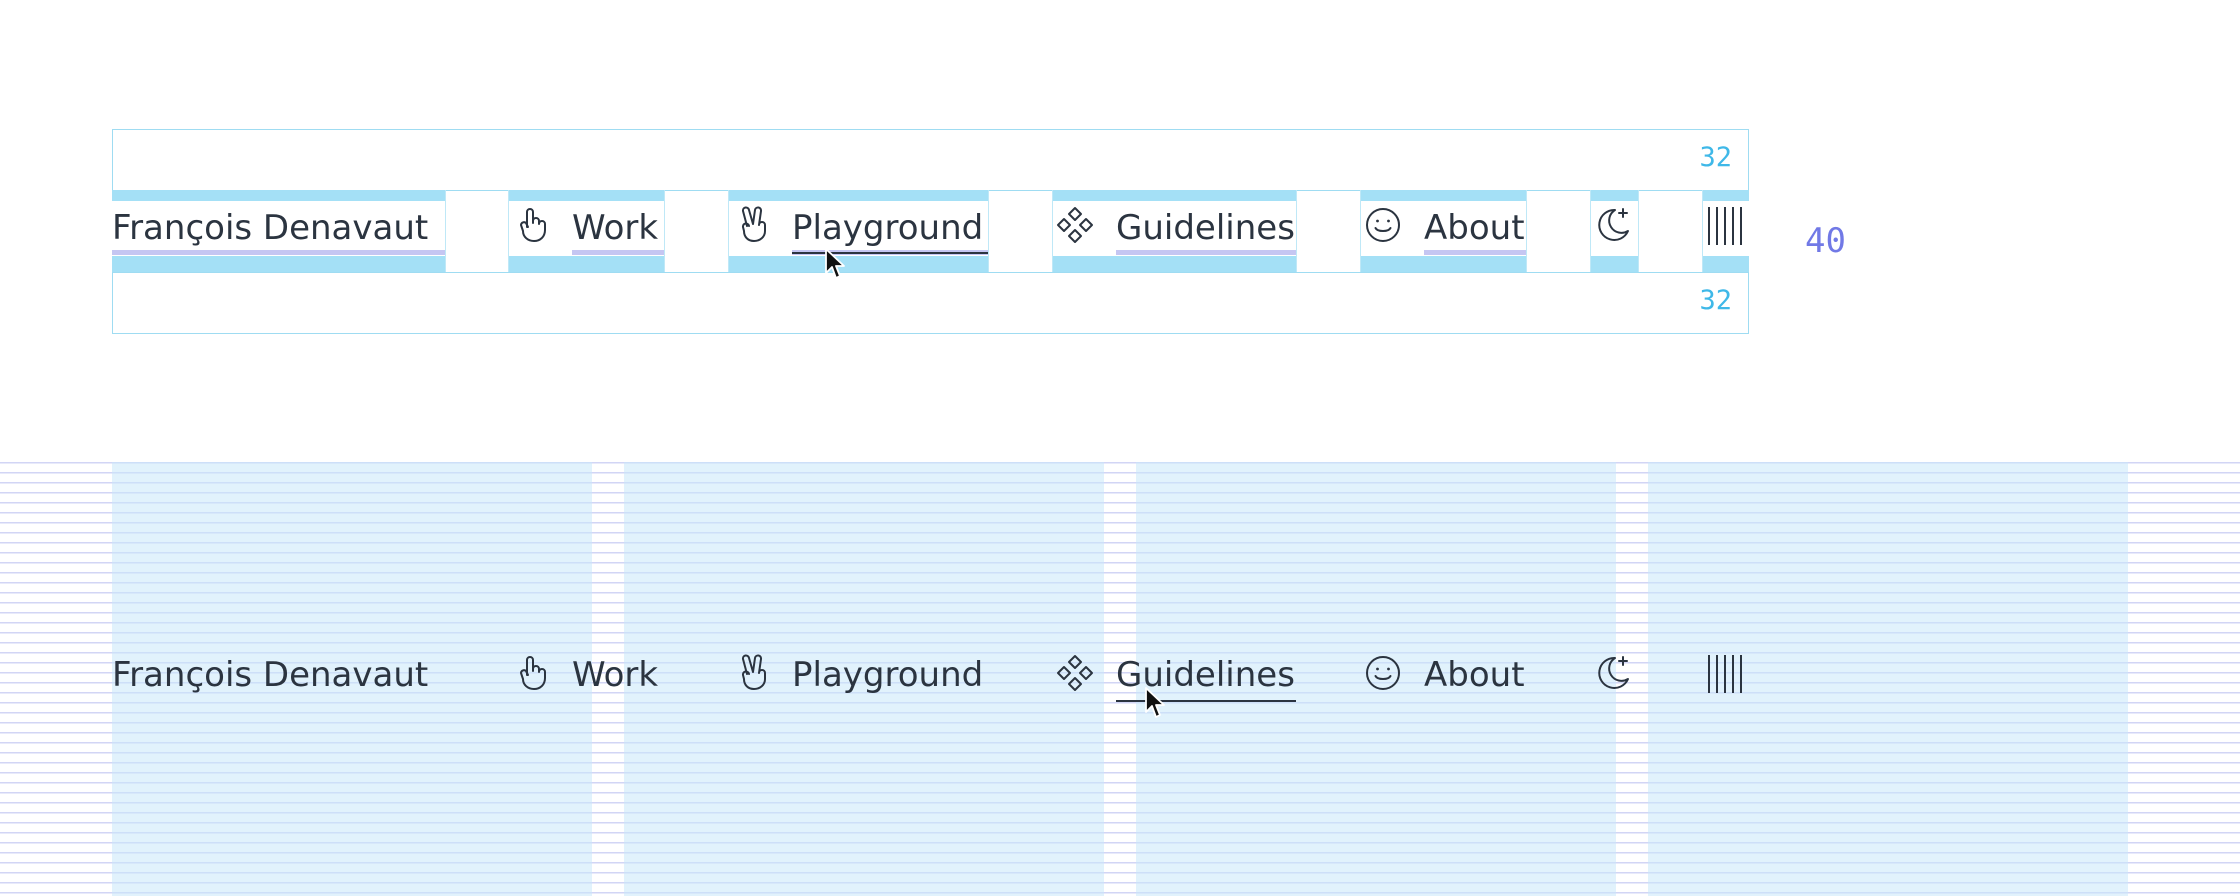 This screenshot has width=2240, height=896. I want to click on padding-top-value: 32, so click(1715, 157).